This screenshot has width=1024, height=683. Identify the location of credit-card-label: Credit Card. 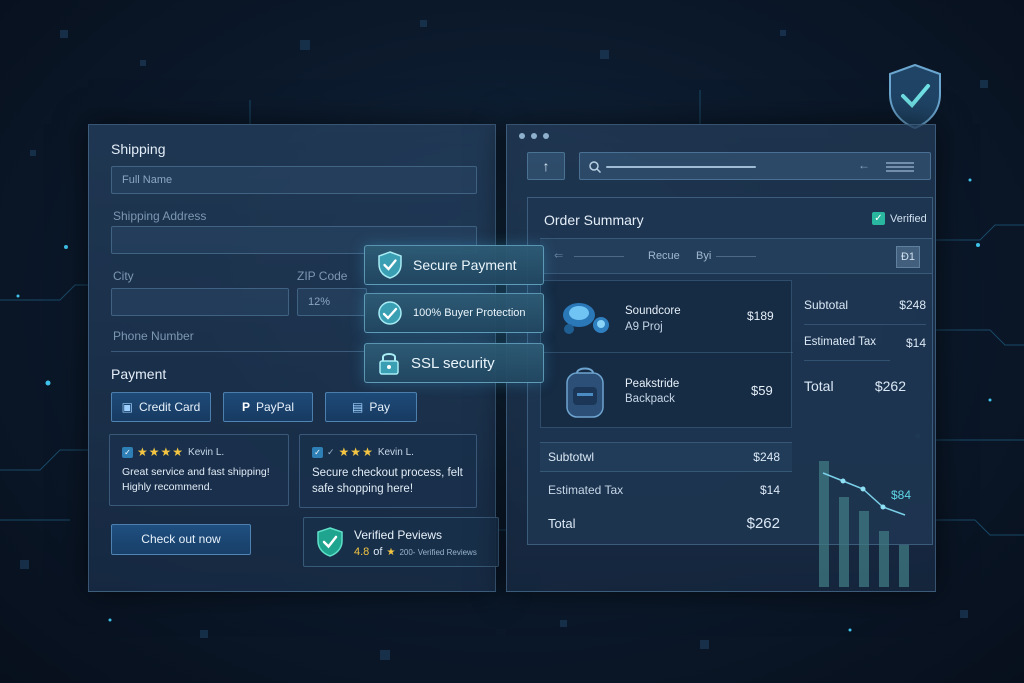
(169, 407).